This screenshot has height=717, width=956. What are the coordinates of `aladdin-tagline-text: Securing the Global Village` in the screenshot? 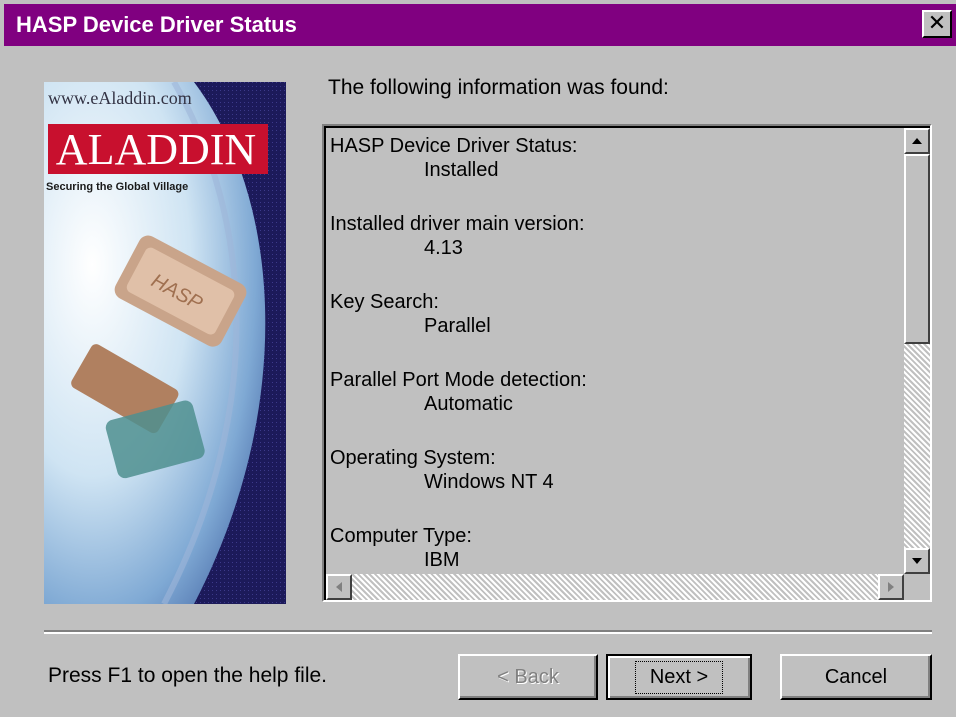 It's located at (117, 187).